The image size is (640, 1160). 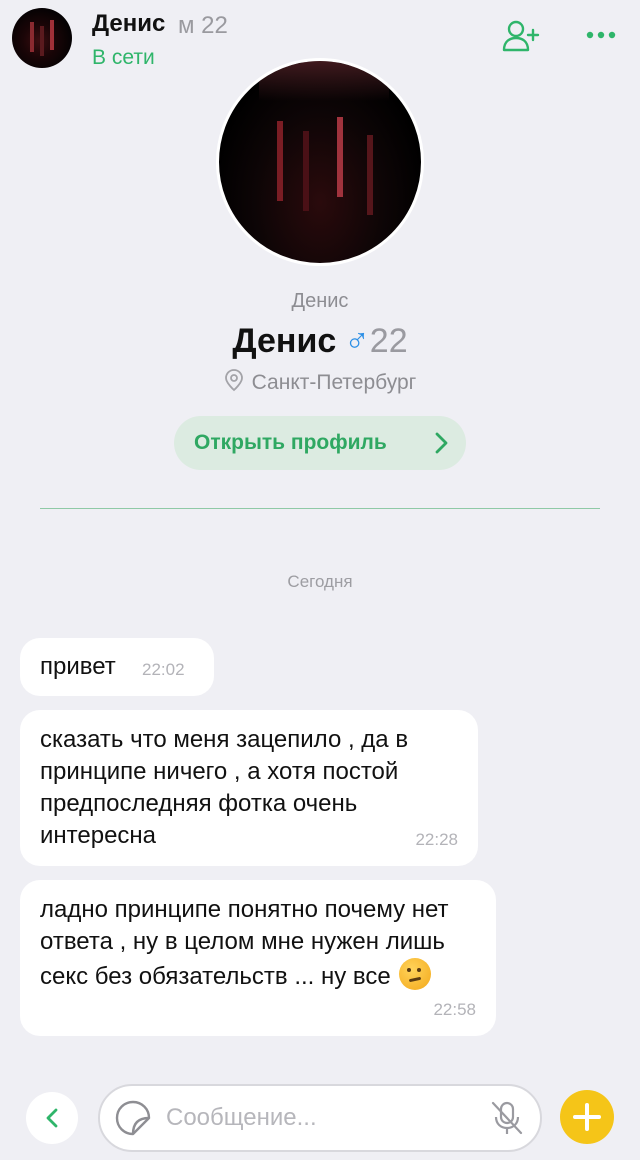 I want to click on chevron-left-icon, so click(x=52, y=1118).